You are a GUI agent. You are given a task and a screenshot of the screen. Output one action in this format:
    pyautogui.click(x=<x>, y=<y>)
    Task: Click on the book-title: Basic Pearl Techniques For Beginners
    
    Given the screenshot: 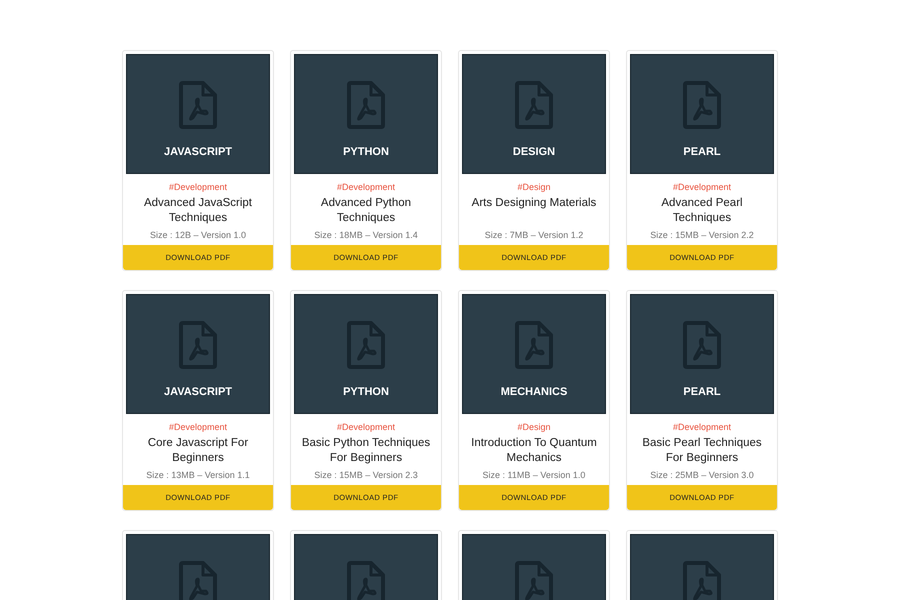 What is the action you would take?
    pyautogui.click(x=702, y=451)
    